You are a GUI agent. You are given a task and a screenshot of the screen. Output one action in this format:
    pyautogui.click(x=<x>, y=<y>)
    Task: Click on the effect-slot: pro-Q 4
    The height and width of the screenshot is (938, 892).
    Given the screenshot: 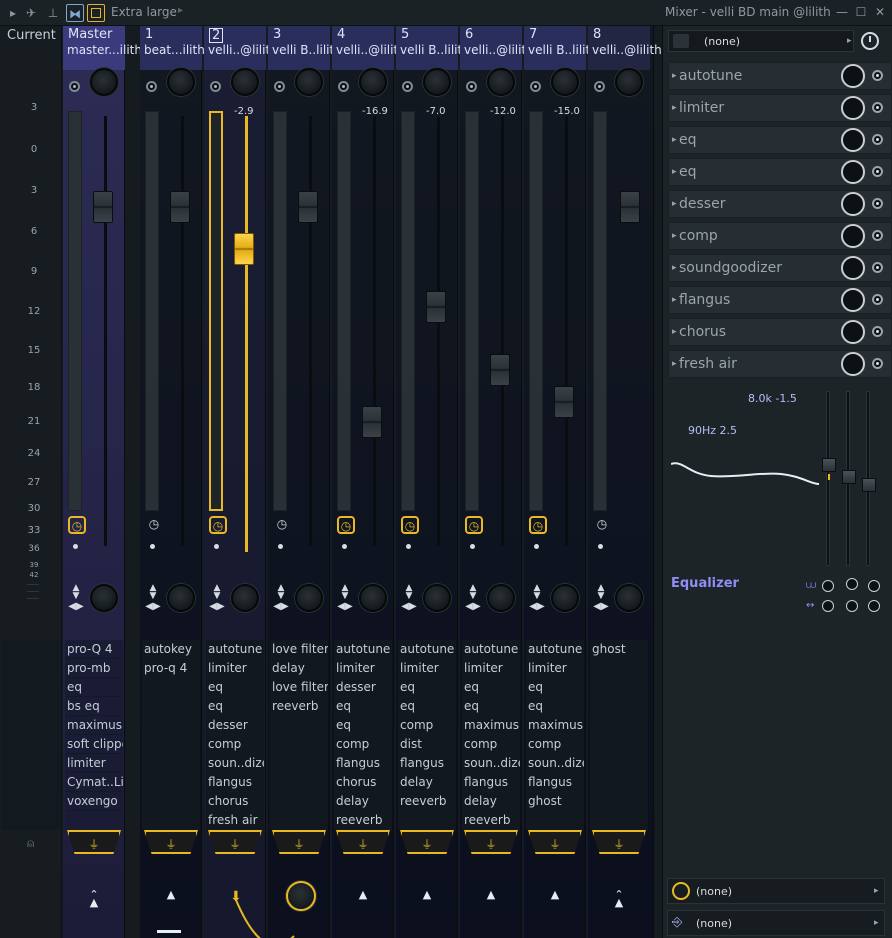 What is the action you would take?
    pyautogui.click(x=94, y=649)
    